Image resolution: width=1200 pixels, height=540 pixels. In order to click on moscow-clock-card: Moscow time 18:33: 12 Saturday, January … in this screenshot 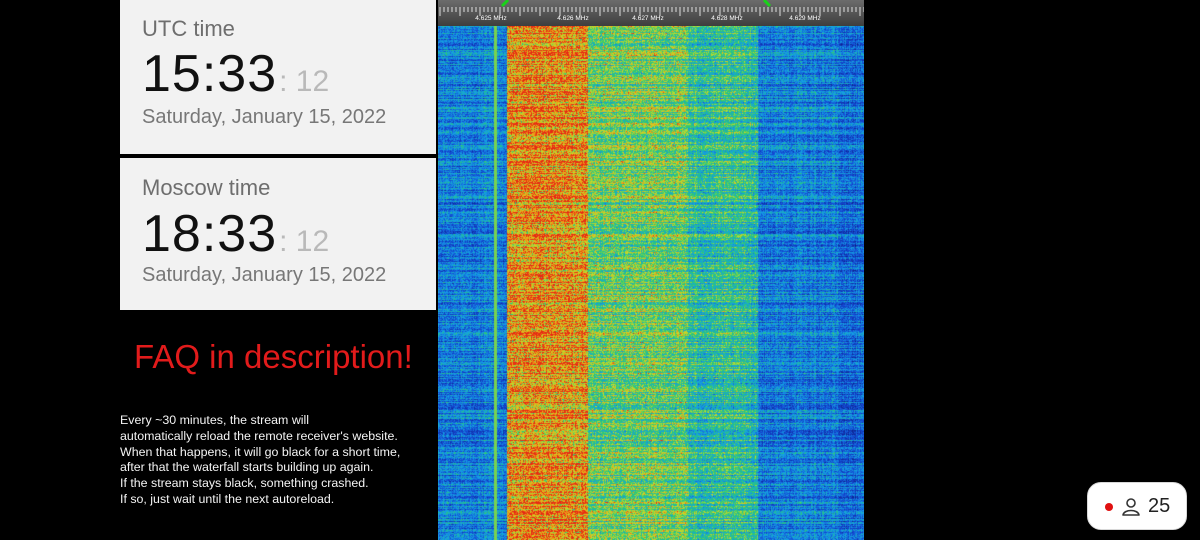, I will do `click(278, 234)`.